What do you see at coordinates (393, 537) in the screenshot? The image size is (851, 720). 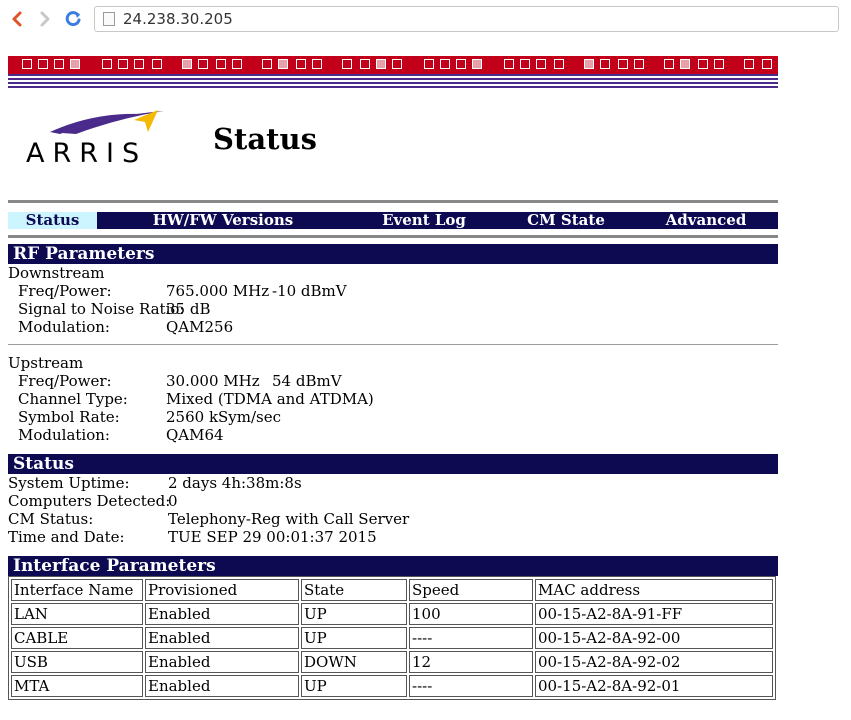 I see `status-row: Time and Date: TUE SEP 29 00:01:37 2015` at bounding box center [393, 537].